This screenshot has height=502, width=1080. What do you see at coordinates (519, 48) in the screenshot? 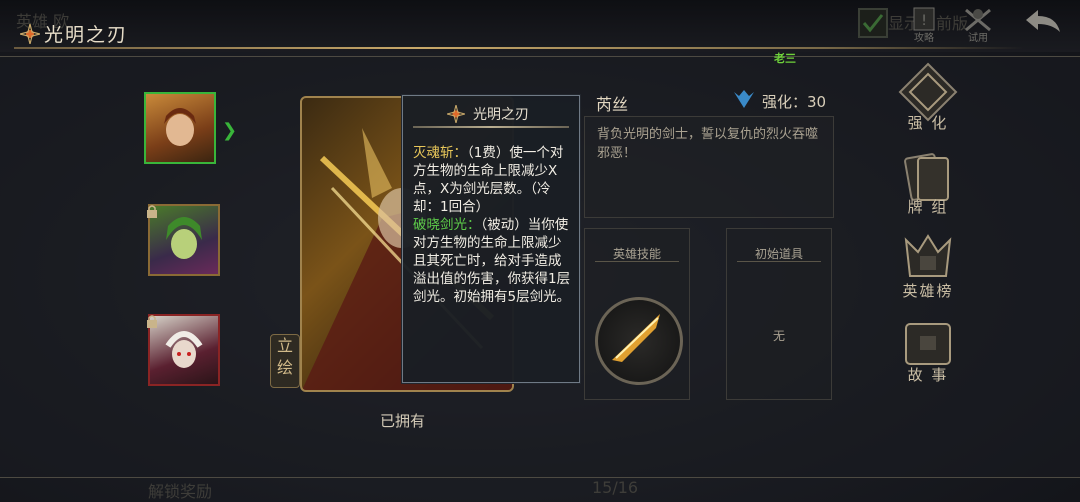
I see `title-divider` at bounding box center [519, 48].